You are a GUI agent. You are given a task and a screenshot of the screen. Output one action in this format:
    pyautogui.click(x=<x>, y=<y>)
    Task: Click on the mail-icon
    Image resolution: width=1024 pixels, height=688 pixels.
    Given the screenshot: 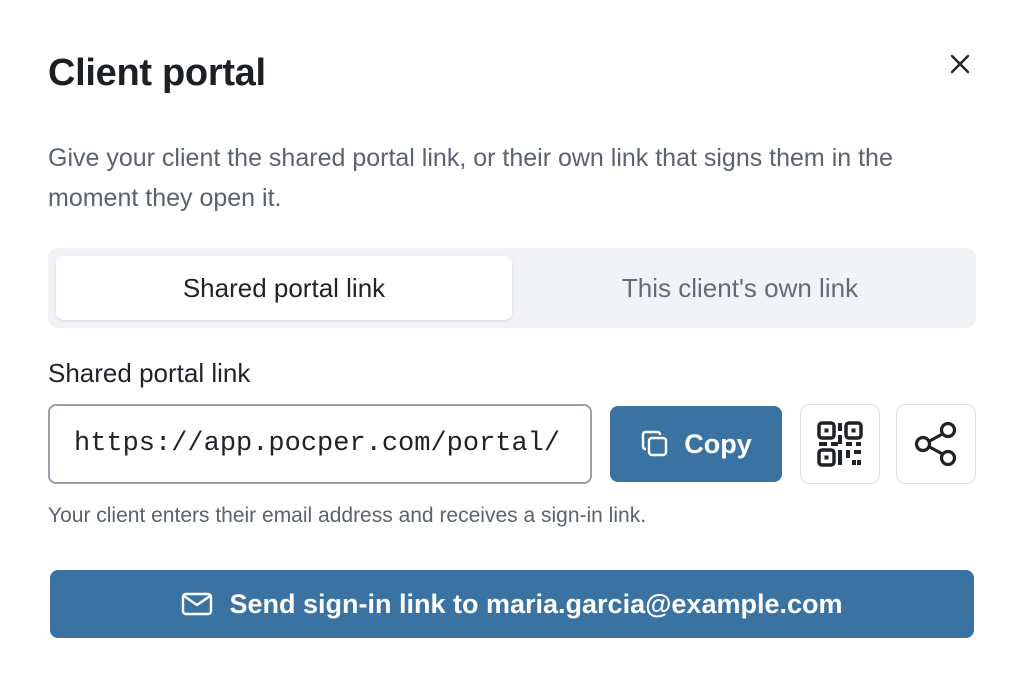 What is the action you would take?
    pyautogui.click(x=197, y=604)
    